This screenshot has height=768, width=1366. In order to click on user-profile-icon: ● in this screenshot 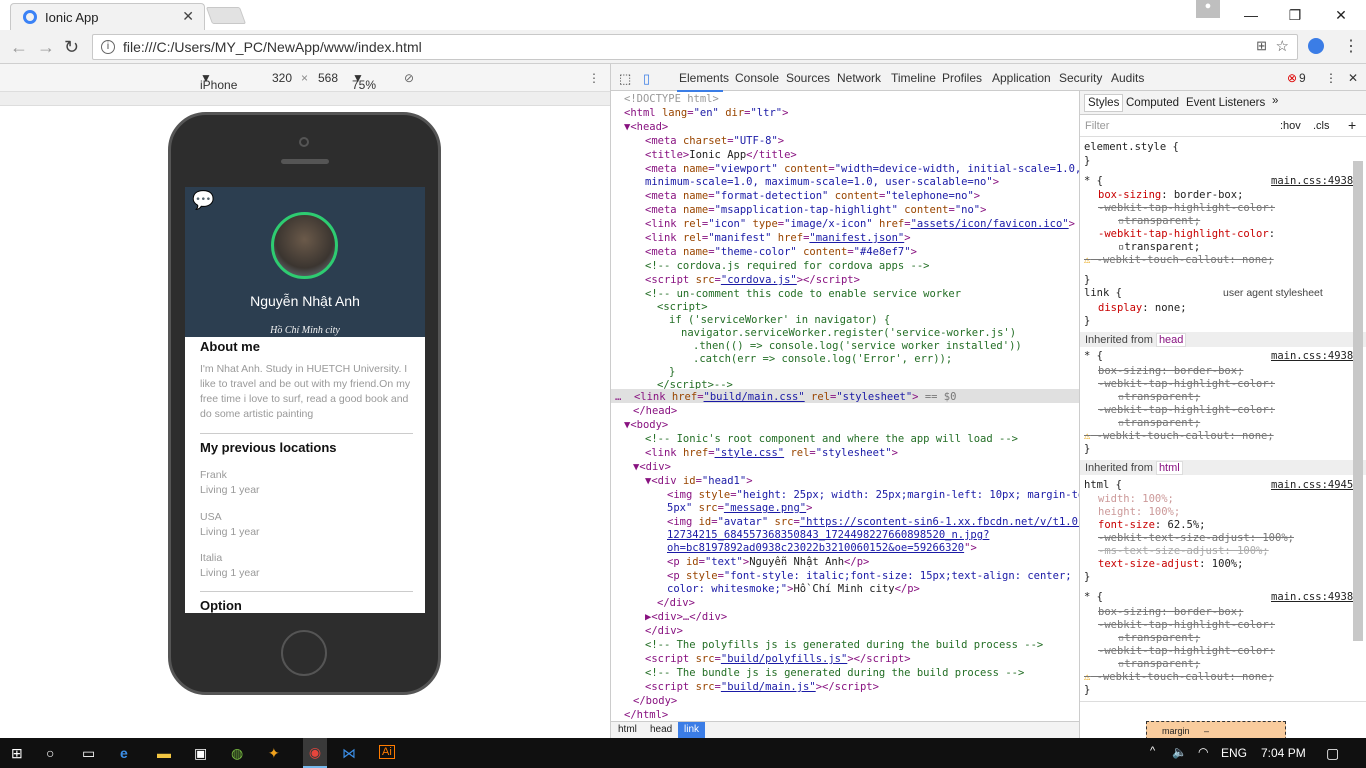, I will do `click(1208, 9)`.